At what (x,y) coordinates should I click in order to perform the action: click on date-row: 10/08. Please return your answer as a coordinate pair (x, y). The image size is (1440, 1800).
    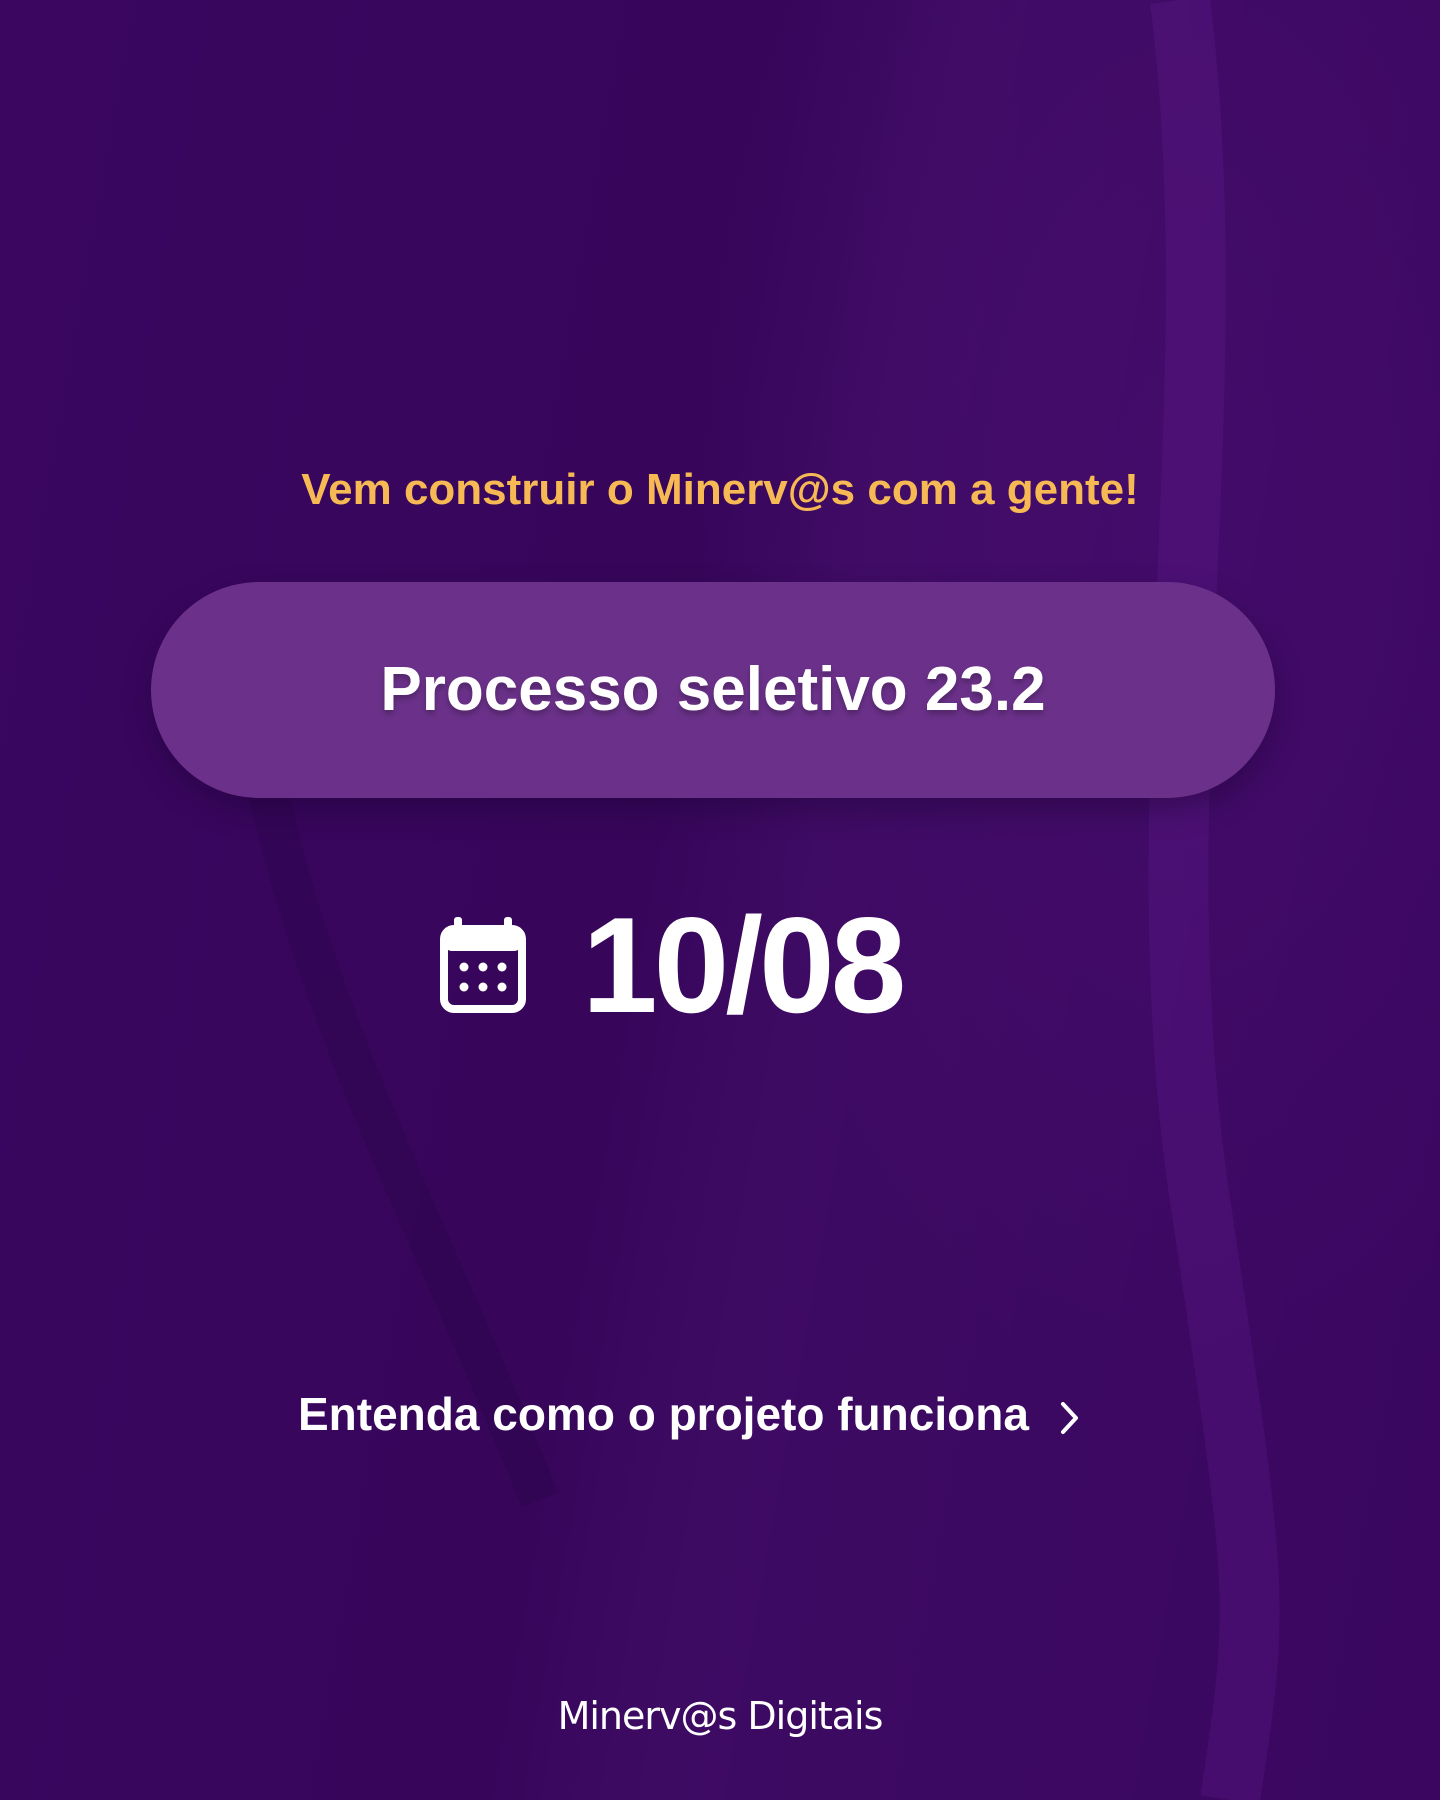
    Looking at the image, I should click on (673, 965).